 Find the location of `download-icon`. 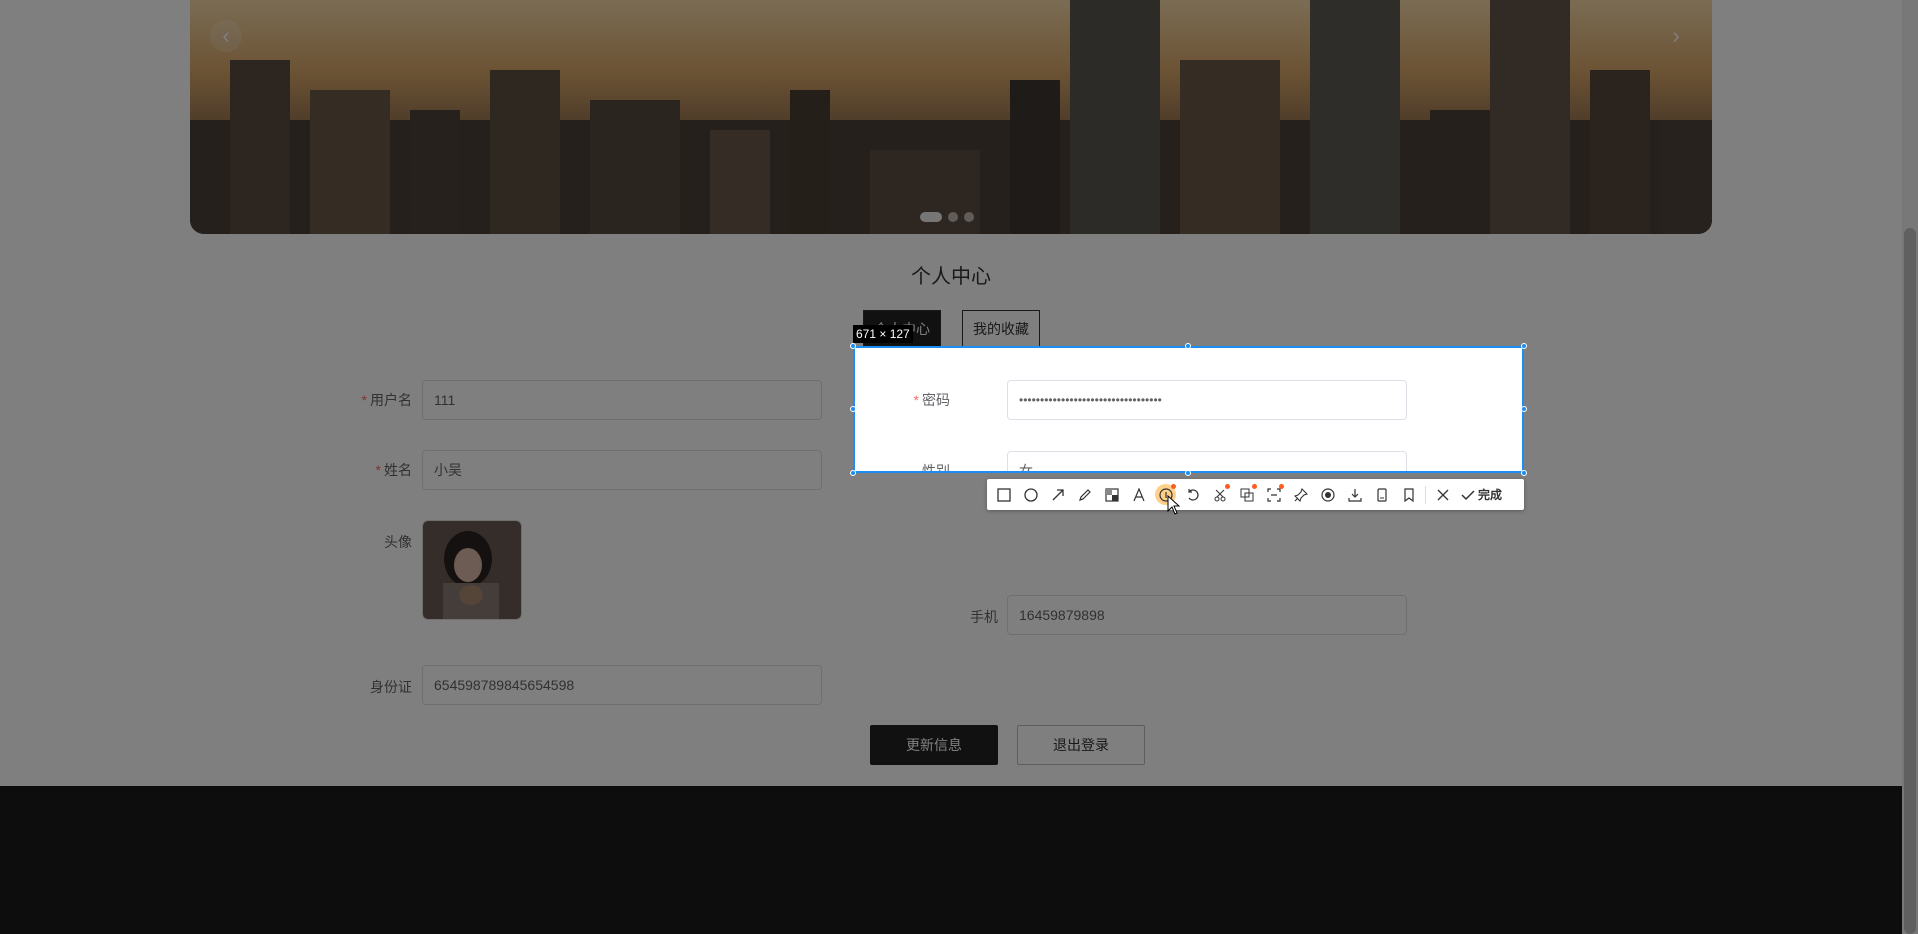

download-icon is located at coordinates (1354, 494).